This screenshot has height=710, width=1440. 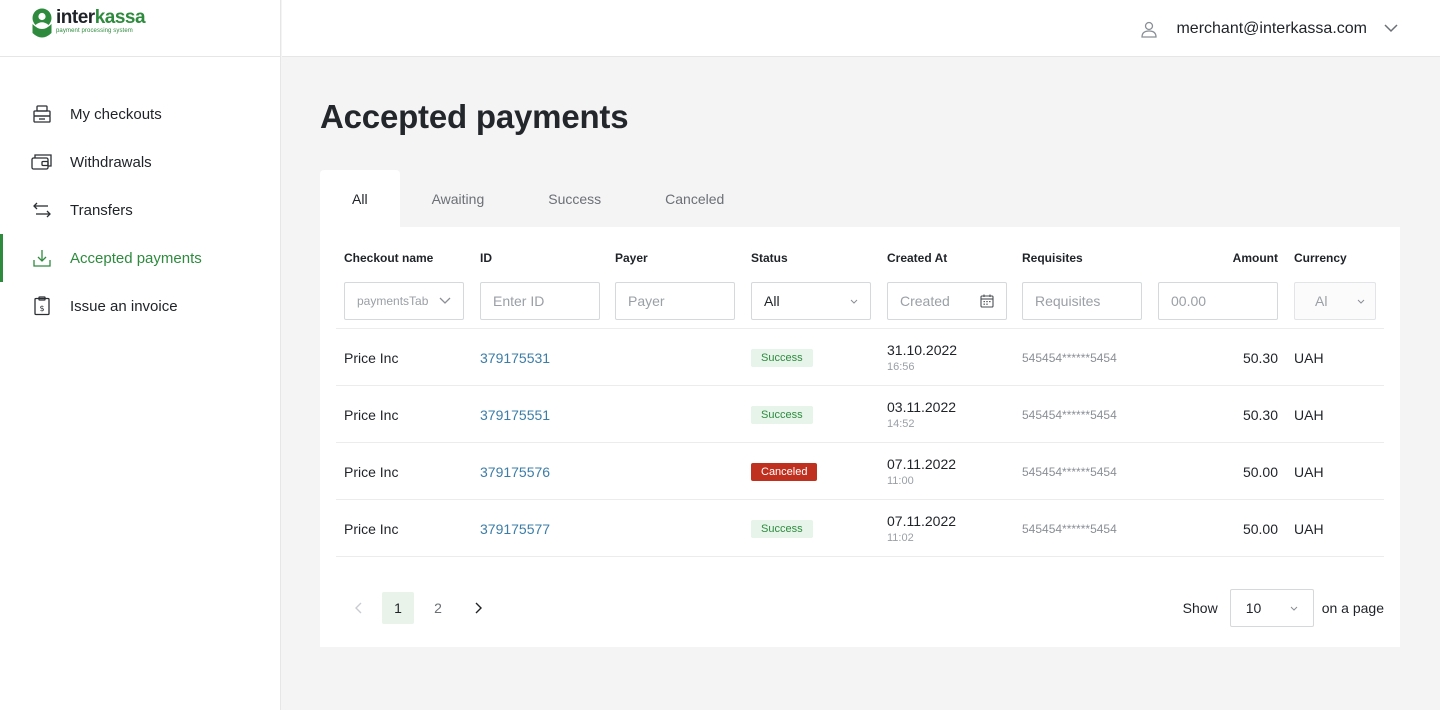 I want to click on sidebar-item-my-checkouts: My checkouts, so click(x=140, y=114).